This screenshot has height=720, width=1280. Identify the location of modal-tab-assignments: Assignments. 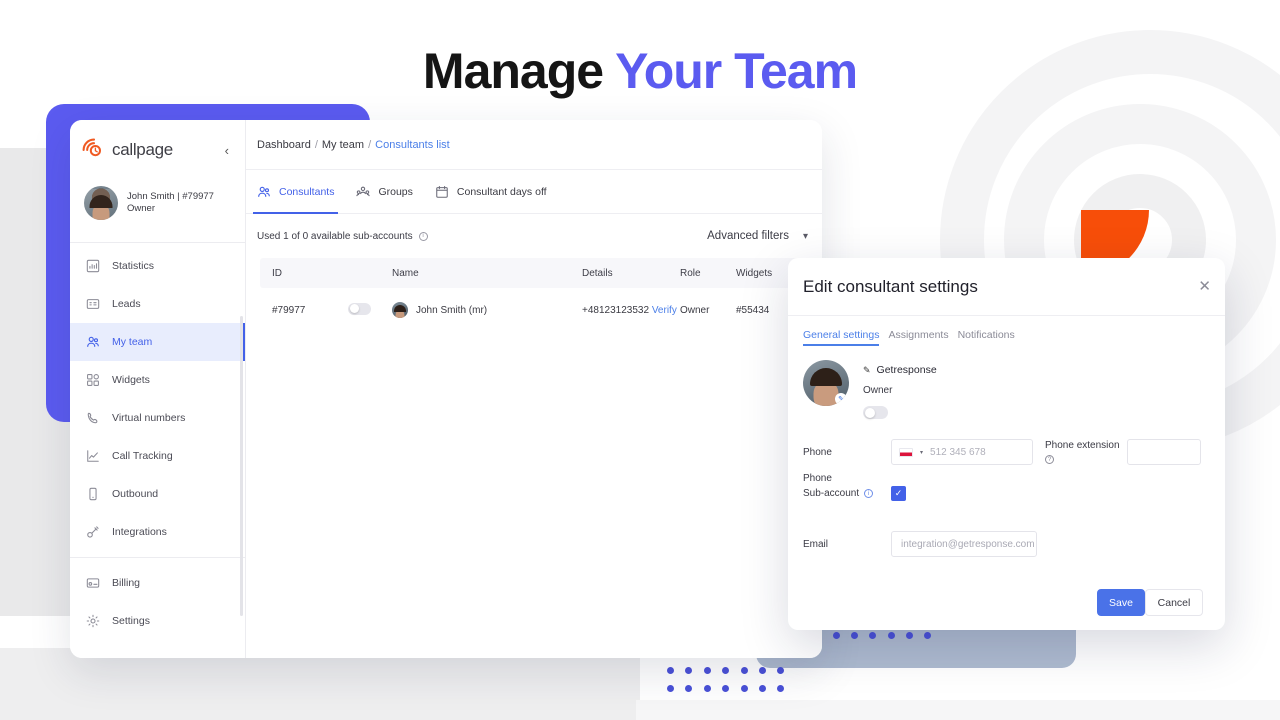
(918, 337).